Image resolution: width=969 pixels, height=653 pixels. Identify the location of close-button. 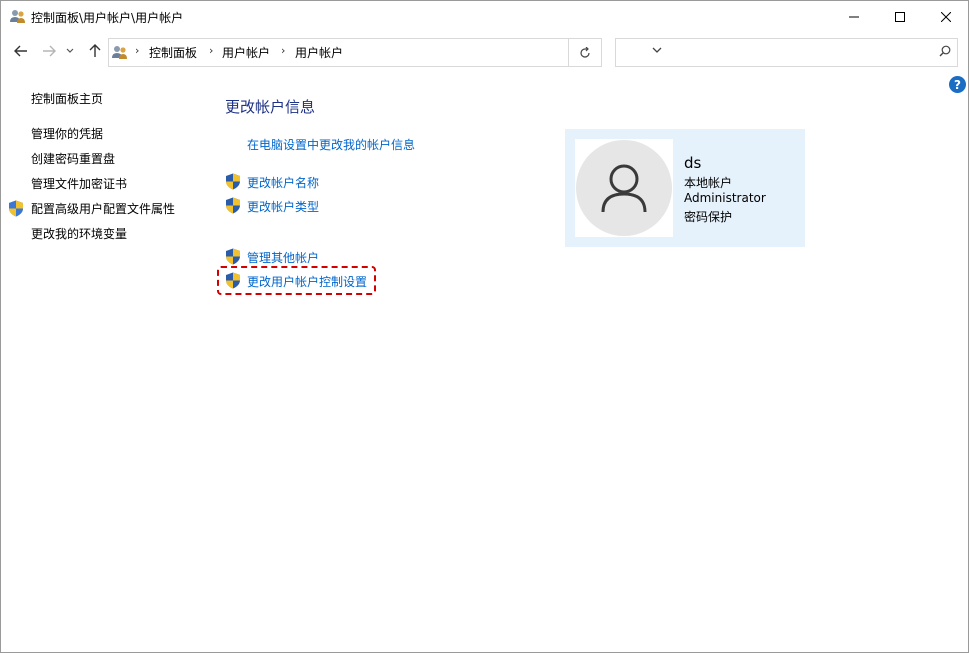
(946, 16).